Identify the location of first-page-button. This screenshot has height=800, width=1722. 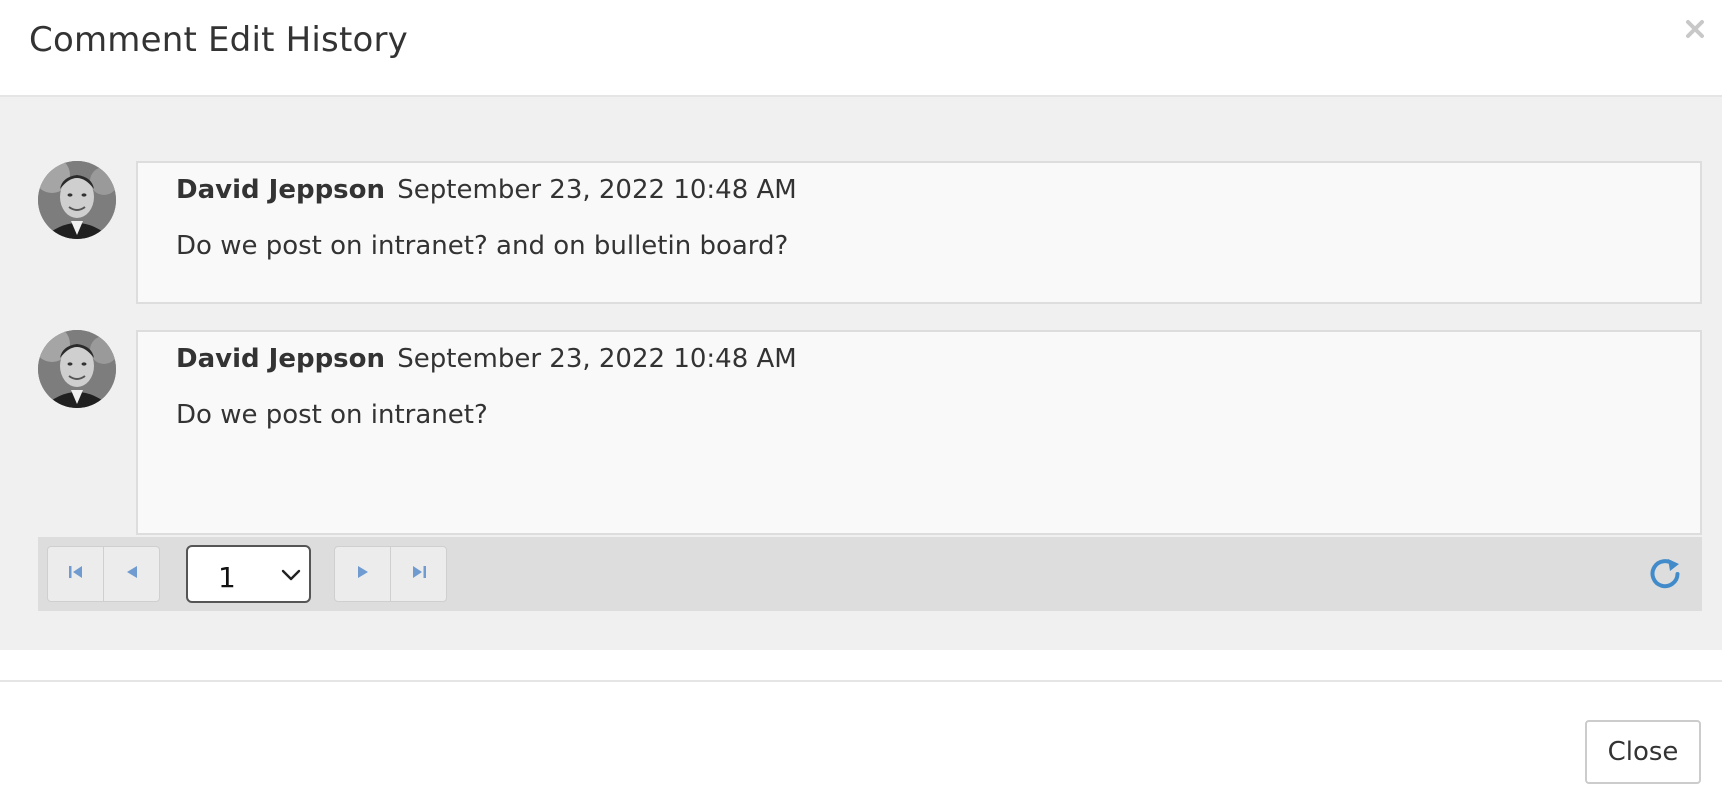
(75, 574).